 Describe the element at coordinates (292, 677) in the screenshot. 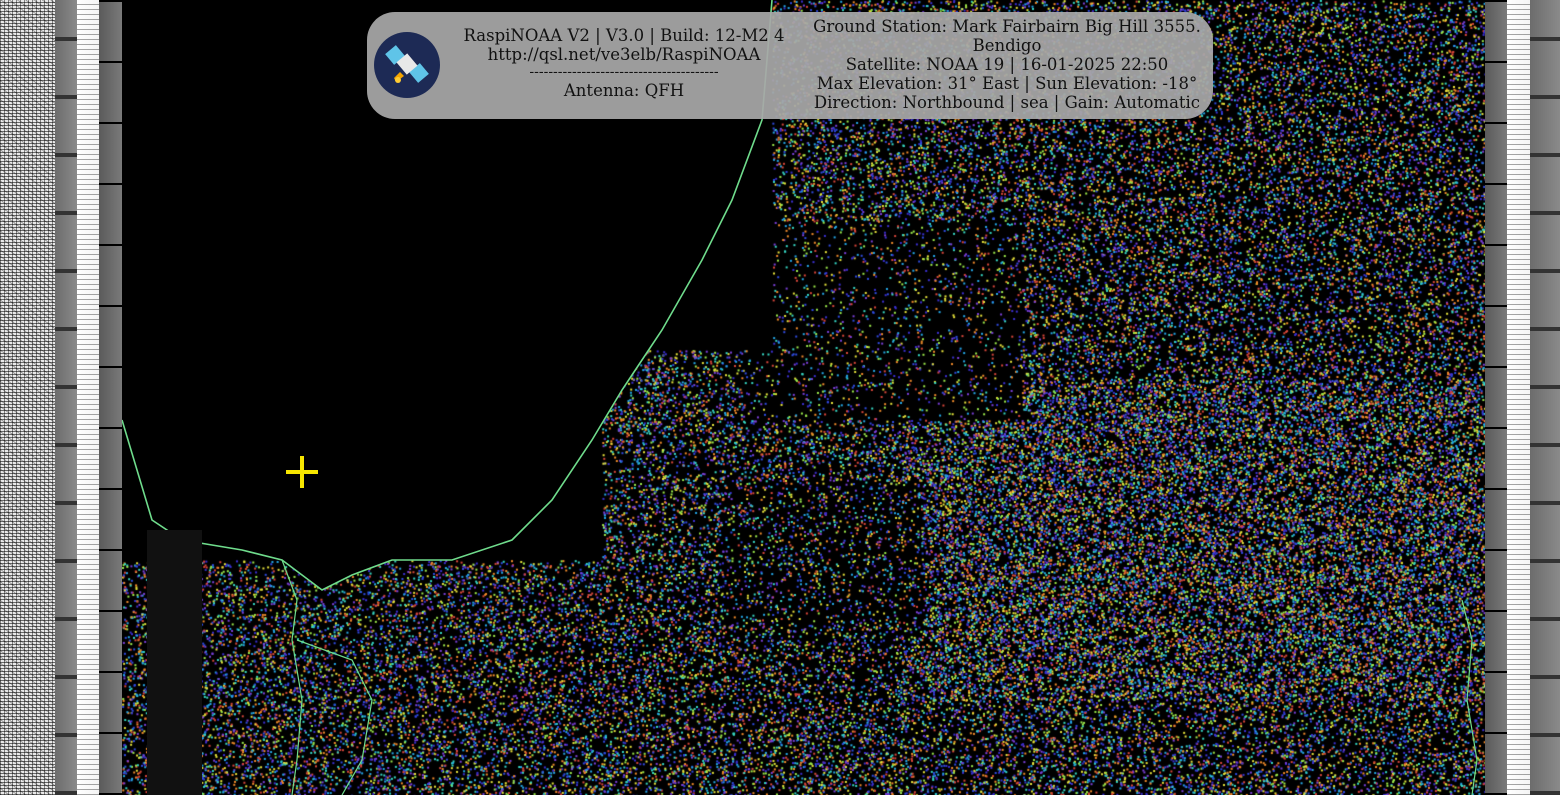

I see `coastline-lower` at that location.